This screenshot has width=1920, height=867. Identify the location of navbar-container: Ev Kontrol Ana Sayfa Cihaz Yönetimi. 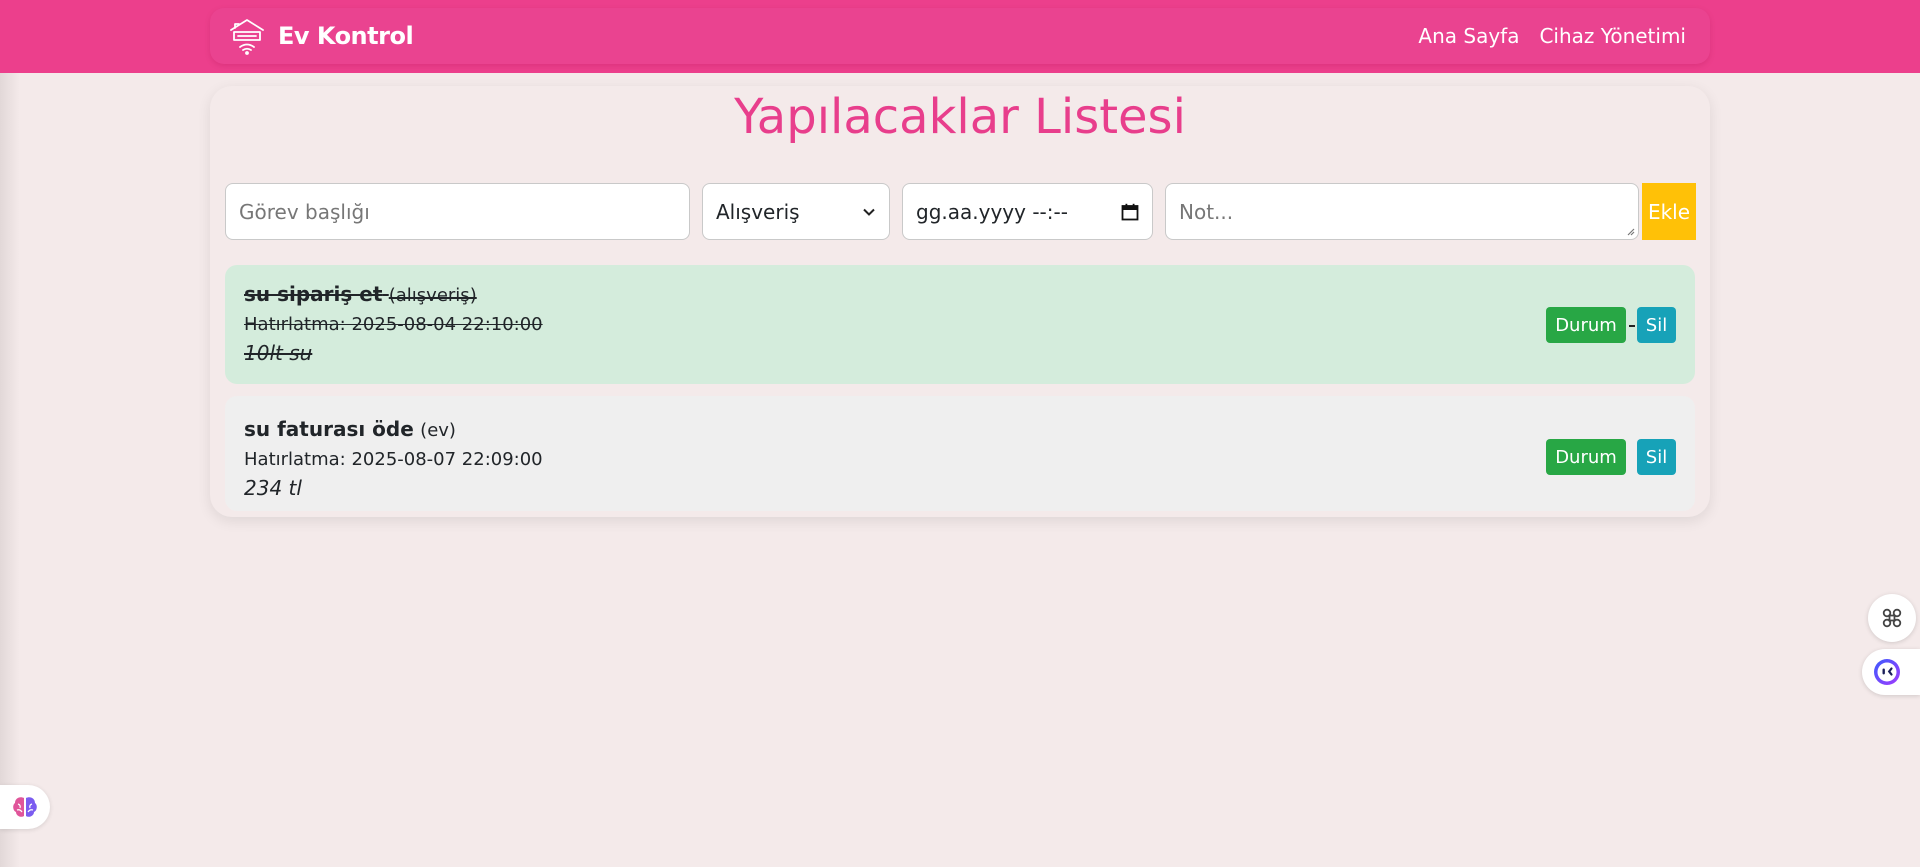
(960, 36).